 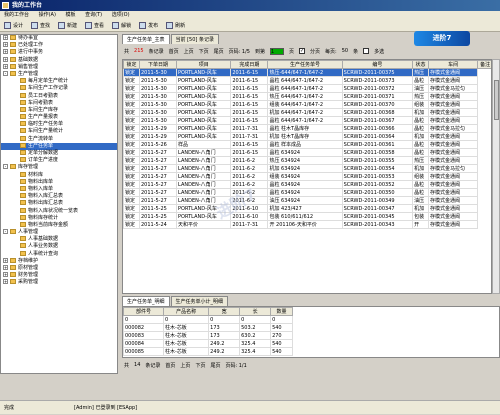 What do you see at coordinates (158, 64) in the screenshot?
I see `column-header: 下单日期` at bounding box center [158, 64].